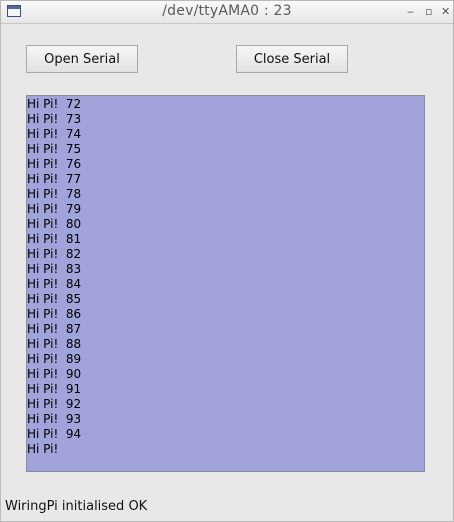 The width and height of the screenshot is (454, 522). I want to click on terminal-line: Hi Pi! 90, so click(54, 374).